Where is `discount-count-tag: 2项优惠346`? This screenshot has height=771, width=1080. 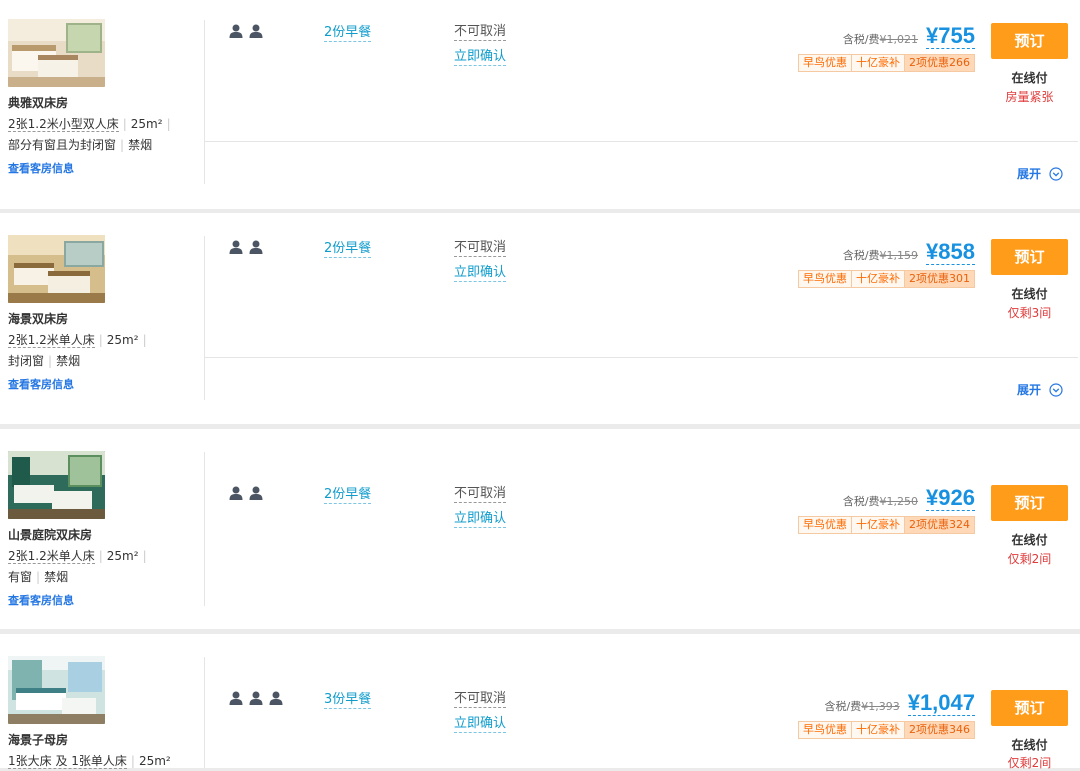
discount-count-tag: 2项优惠346 is located at coordinates (939, 730).